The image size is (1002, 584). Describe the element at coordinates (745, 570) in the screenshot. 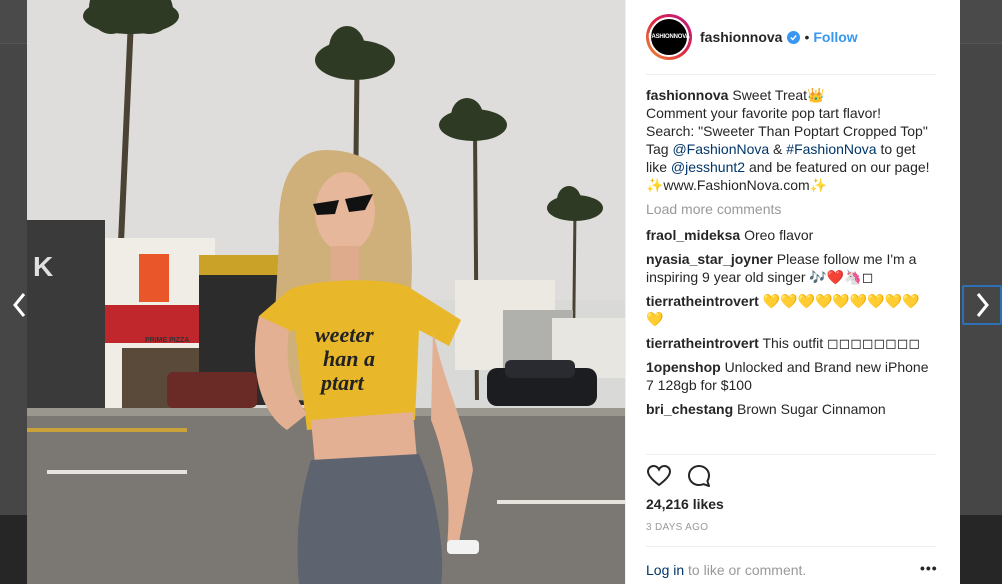

I see `login-prompt-text: to like or comment.` at that location.